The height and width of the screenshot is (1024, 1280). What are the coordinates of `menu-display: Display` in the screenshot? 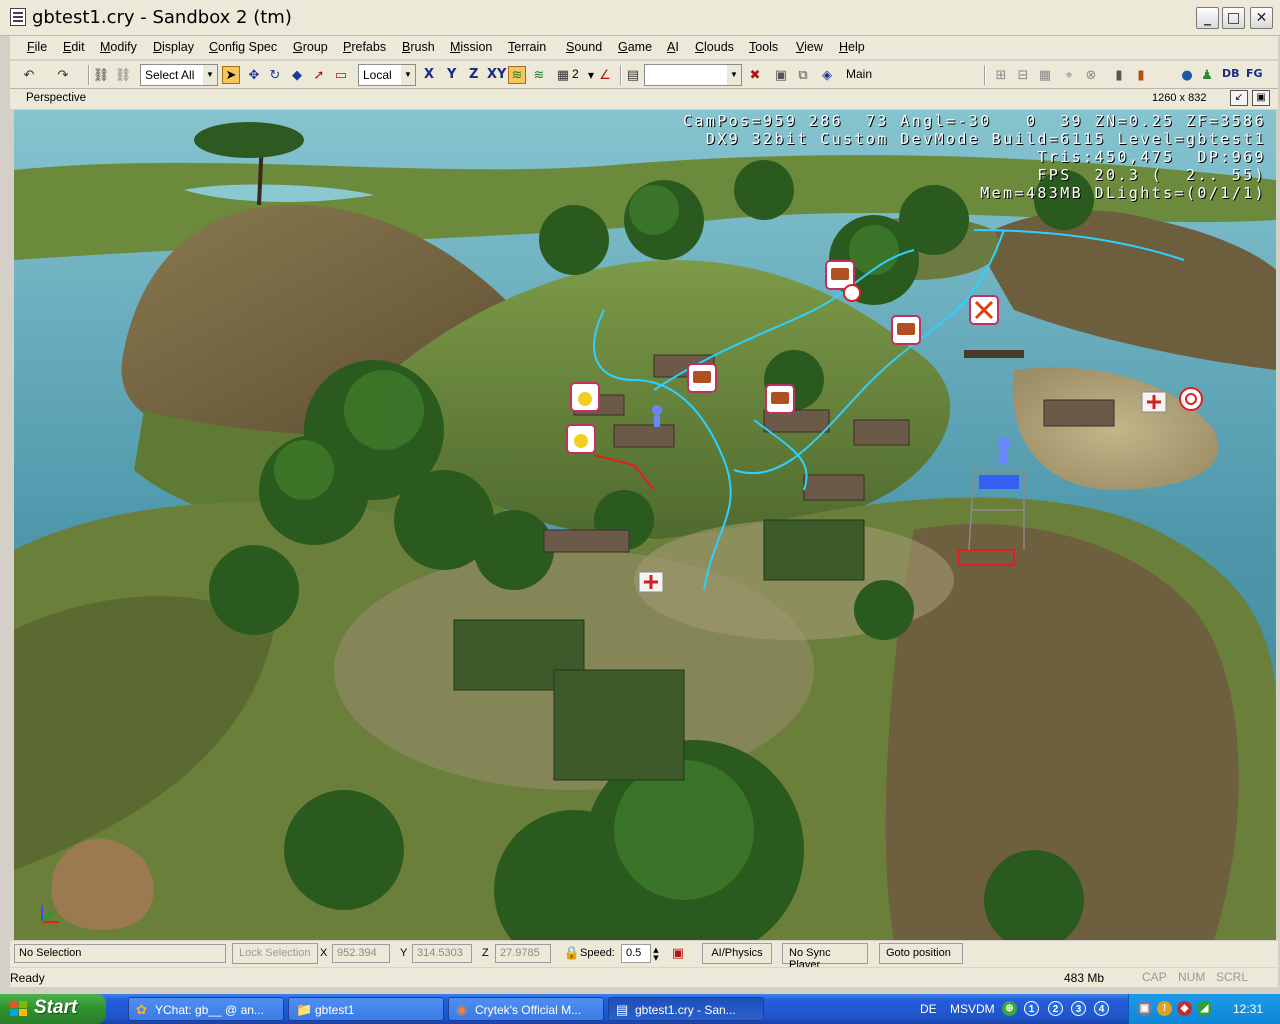 It's located at (173, 47).